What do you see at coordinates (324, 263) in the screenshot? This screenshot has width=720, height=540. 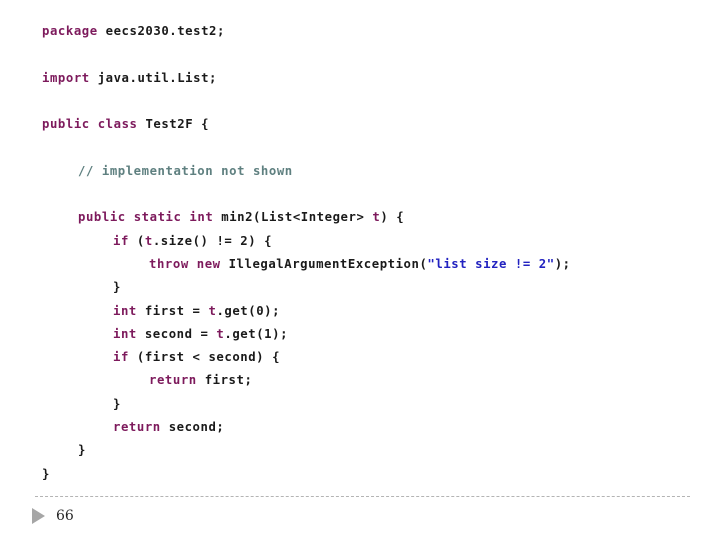 I see `code-token-pl: IllegalArgumentException(` at bounding box center [324, 263].